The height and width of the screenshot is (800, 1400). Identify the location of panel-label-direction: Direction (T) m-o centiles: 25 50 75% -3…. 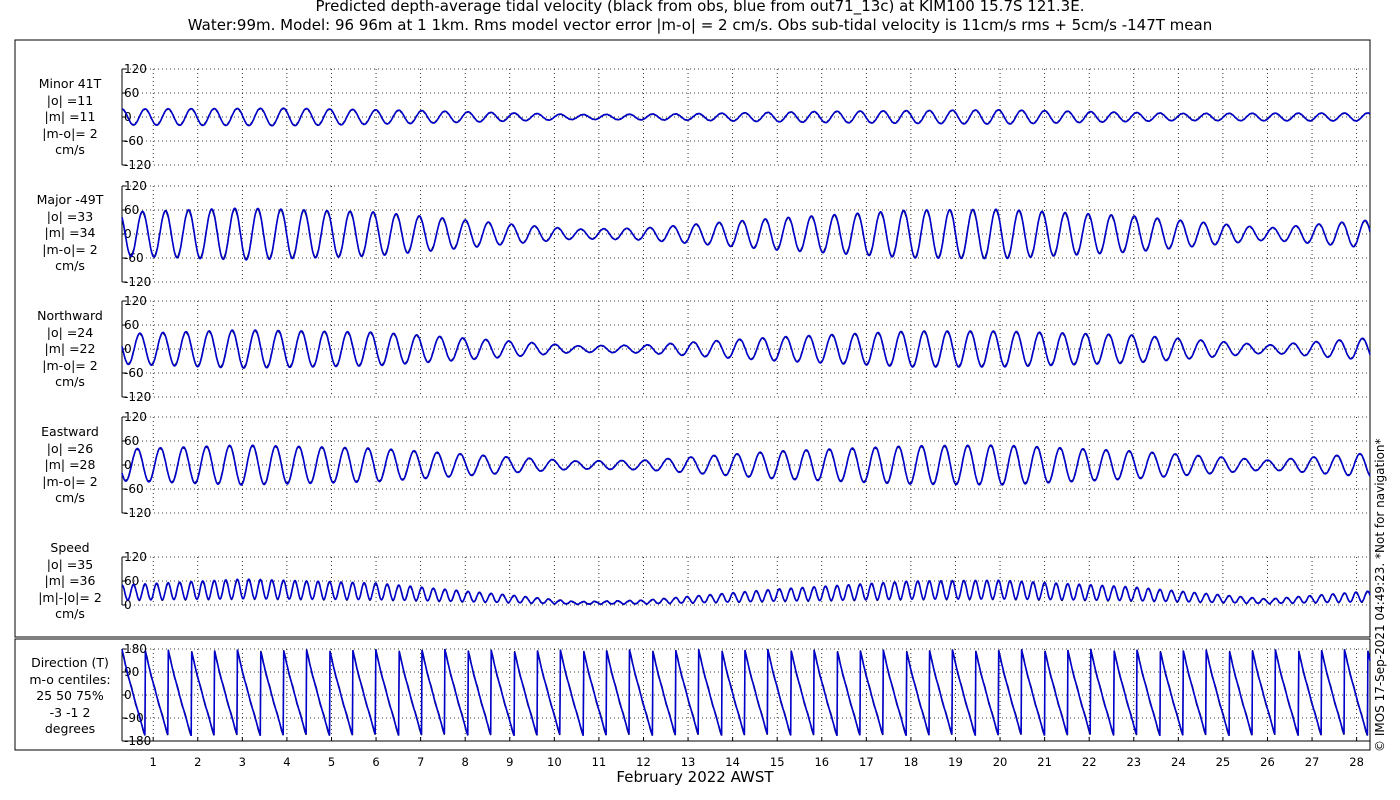
(70, 696).